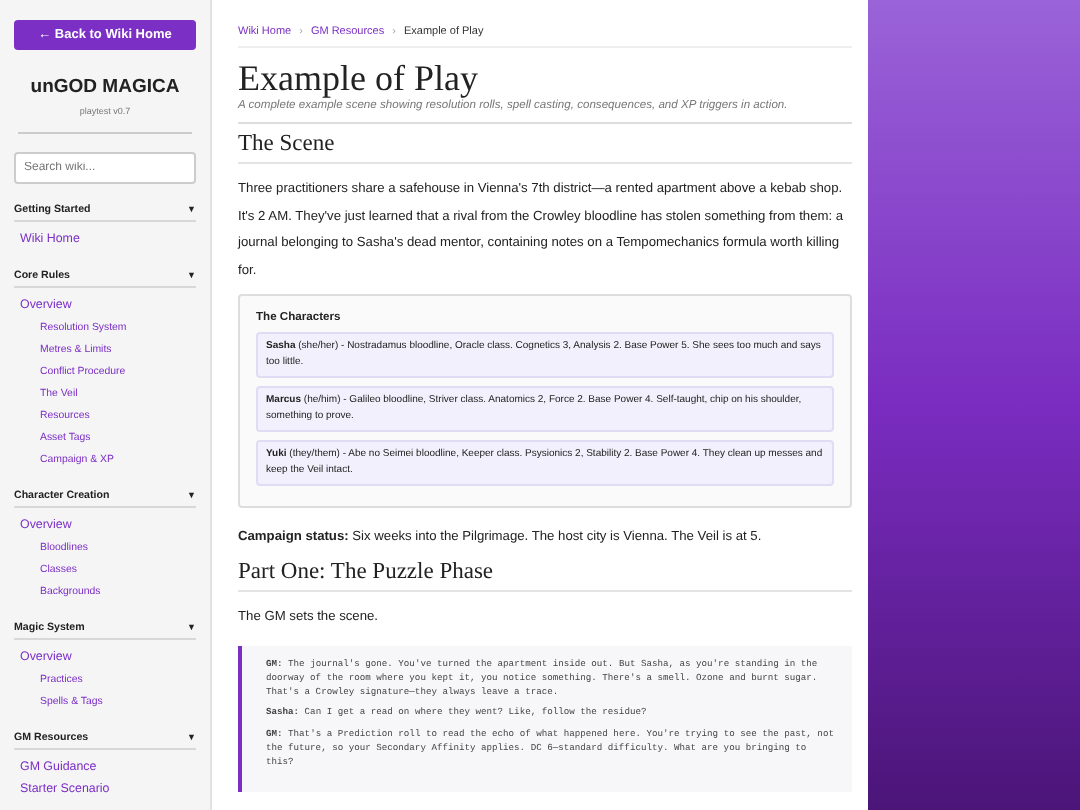 Image resolution: width=1080 pixels, height=810 pixels. Describe the element at coordinates (359, 78) in the screenshot. I see `page-title: Example of Play` at that location.